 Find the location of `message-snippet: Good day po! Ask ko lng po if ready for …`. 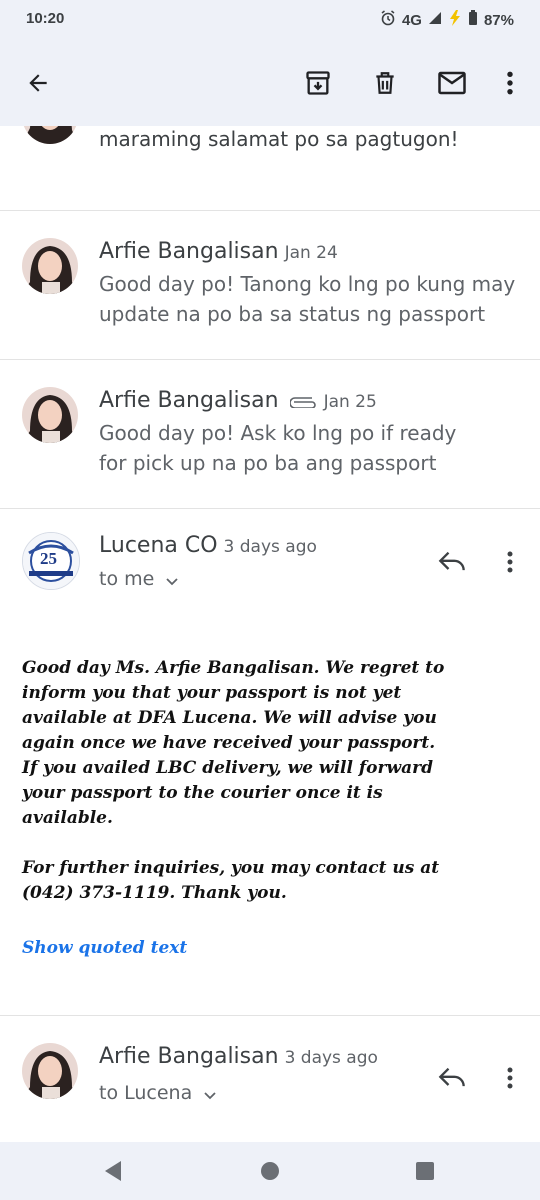

message-snippet: Good day po! Ask ko lng po if ready for … is located at coordinates (309, 448).